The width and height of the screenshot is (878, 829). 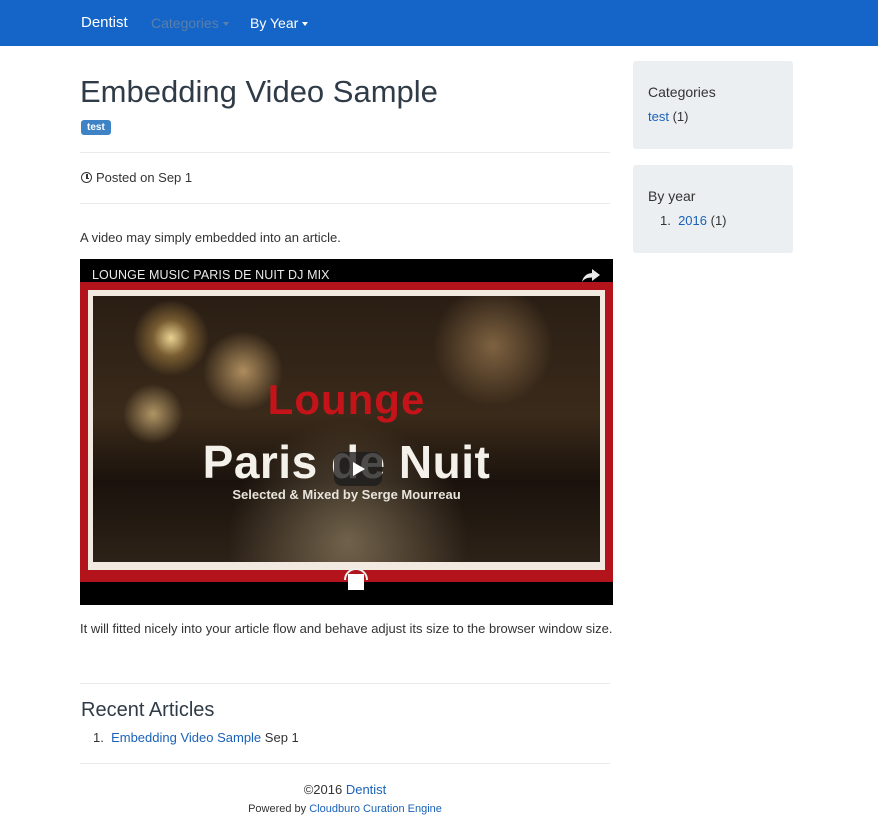 I want to click on sidebar-year-item: 1. 2016 (1), so click(x=693, y=220).